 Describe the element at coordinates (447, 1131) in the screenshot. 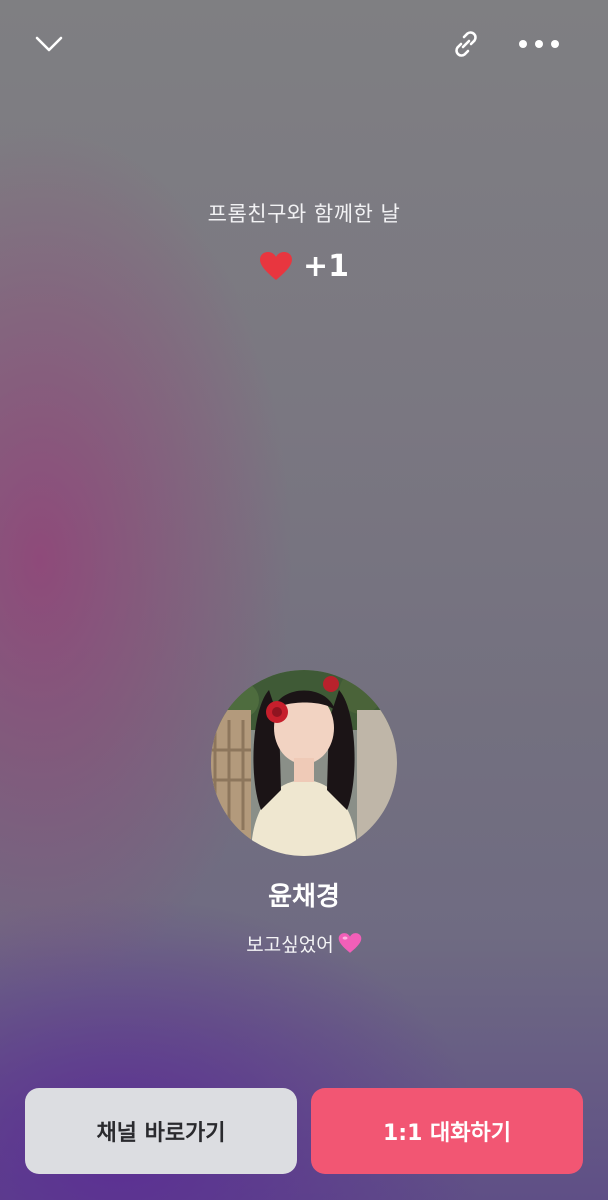

I see `one-on-one-chat-button: 1:1 대화하기` at that location.